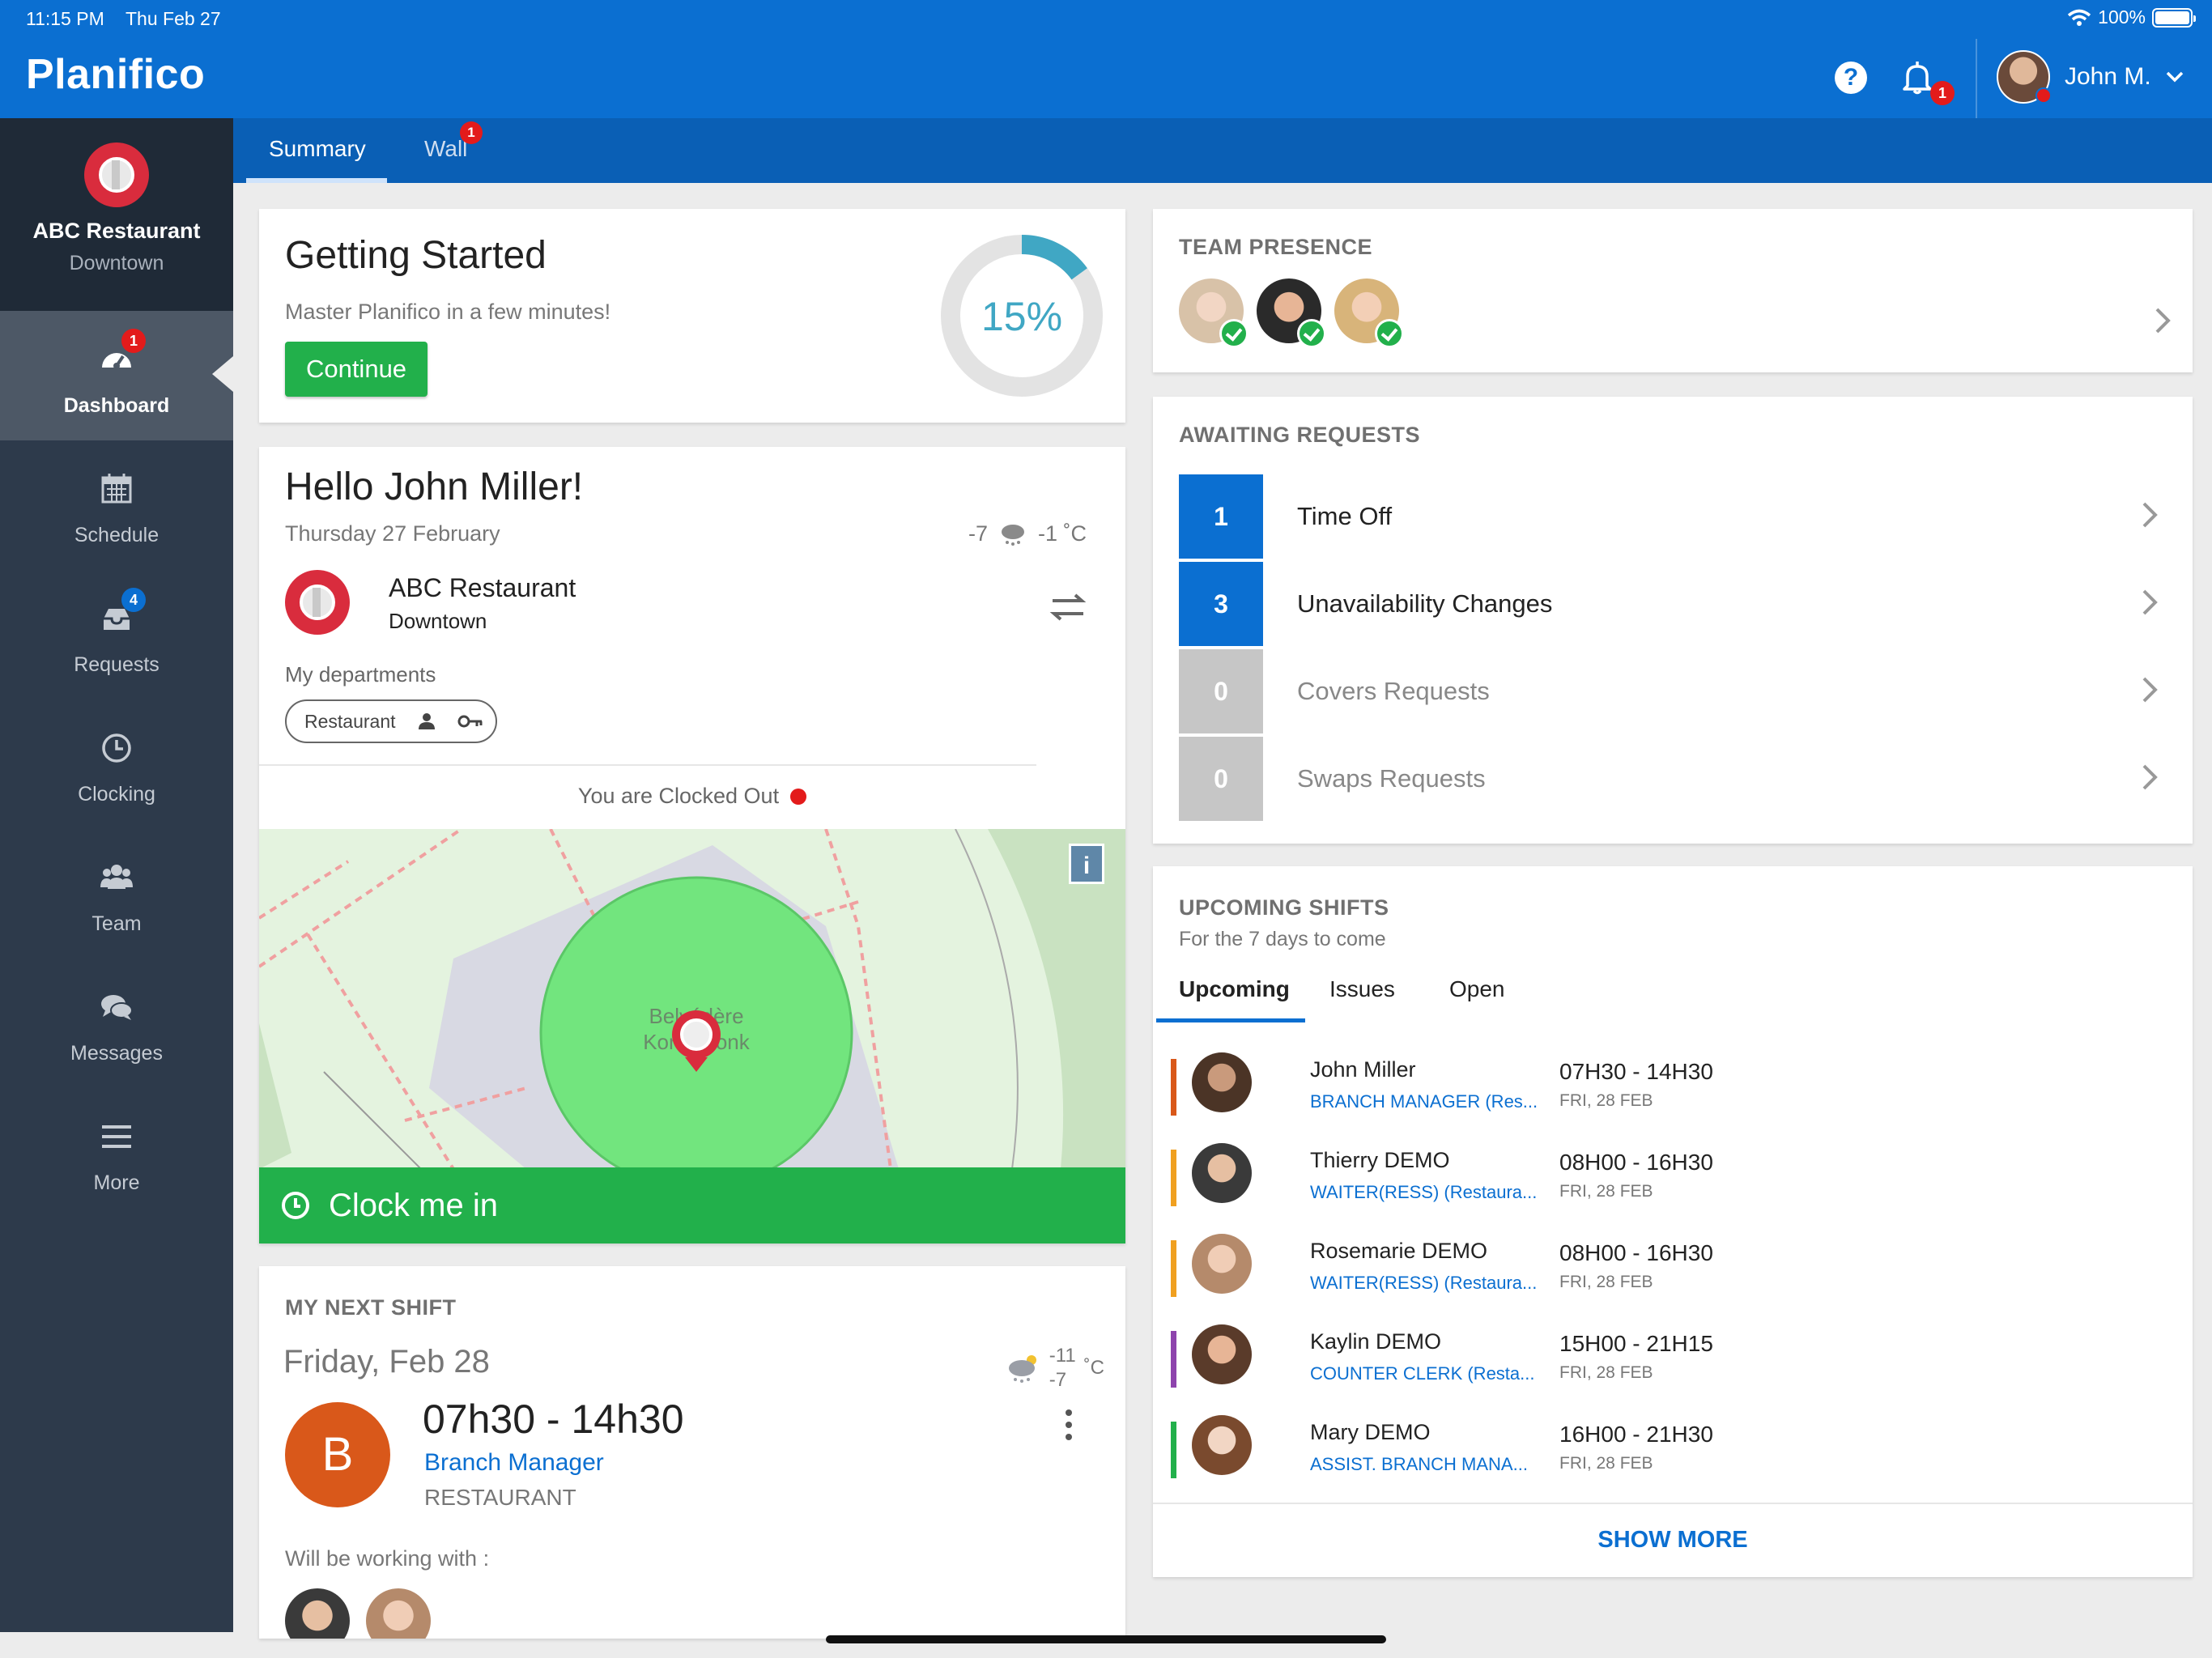  I want to click on next-shift-day: Friday, Feb 28, so click(387, 1362).